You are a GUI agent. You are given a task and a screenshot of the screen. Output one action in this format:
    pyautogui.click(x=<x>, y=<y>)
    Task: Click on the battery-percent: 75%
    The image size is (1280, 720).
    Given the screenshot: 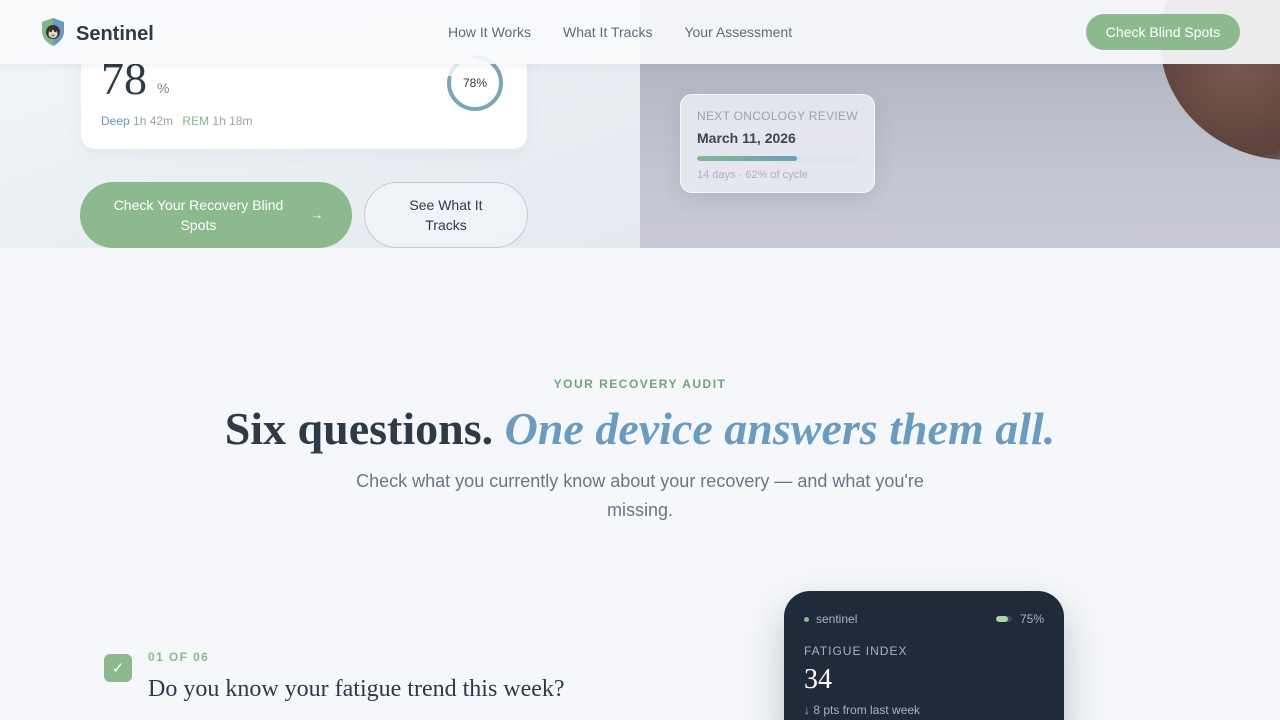 What is the action you would take?
    pyautogui.click(x=1031, y=619)
    